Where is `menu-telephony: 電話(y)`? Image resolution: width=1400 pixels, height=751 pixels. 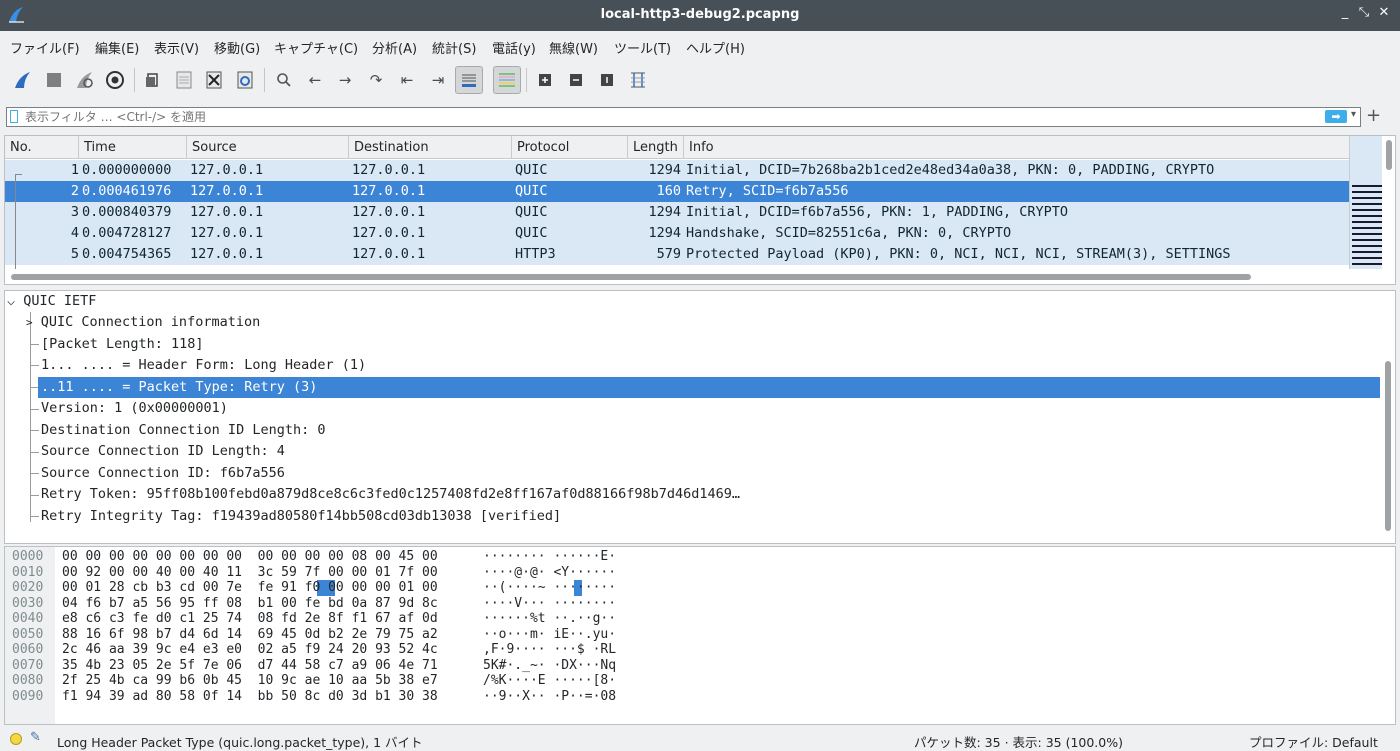 menu-telephony: 電話(y) is located at coordinates (514, 47).